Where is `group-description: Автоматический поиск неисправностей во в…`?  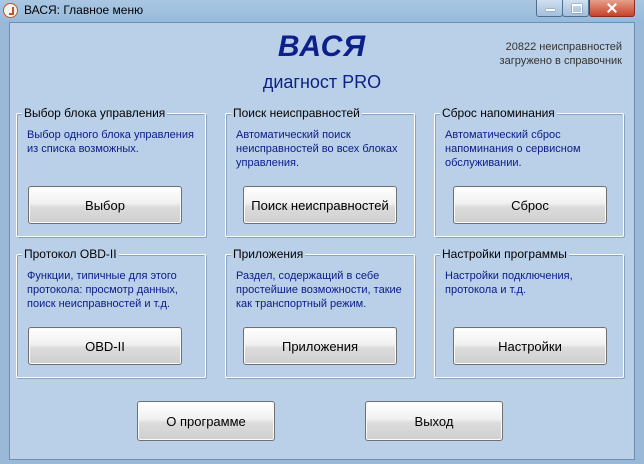 group-description: Автоматический поиск неисправностей во в… is located at coordinates (317, 149).